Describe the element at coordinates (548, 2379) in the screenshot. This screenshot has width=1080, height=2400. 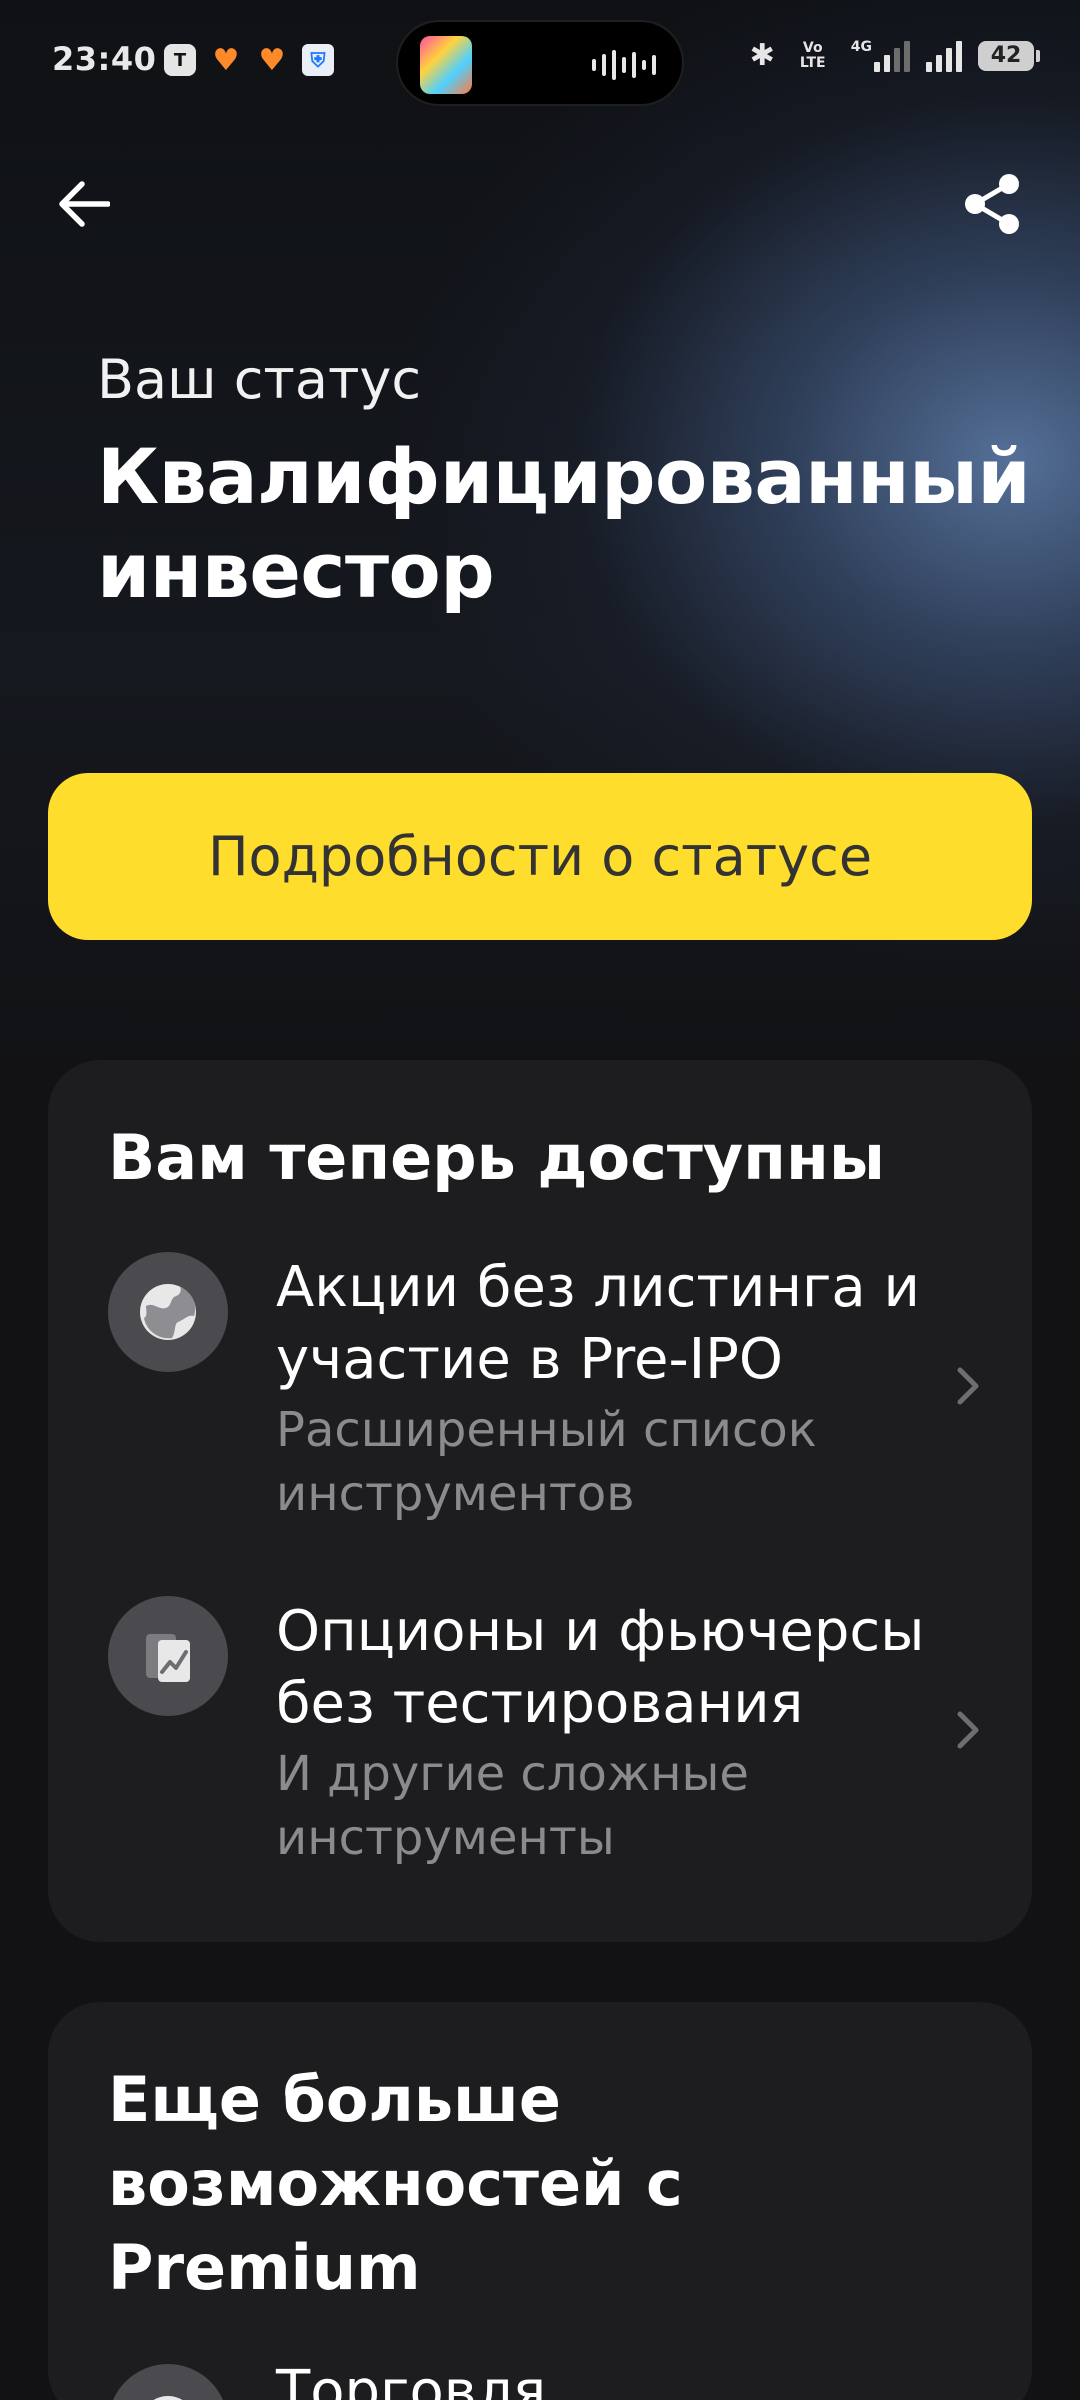
I see `list-item-trading: Торговля` at that location.